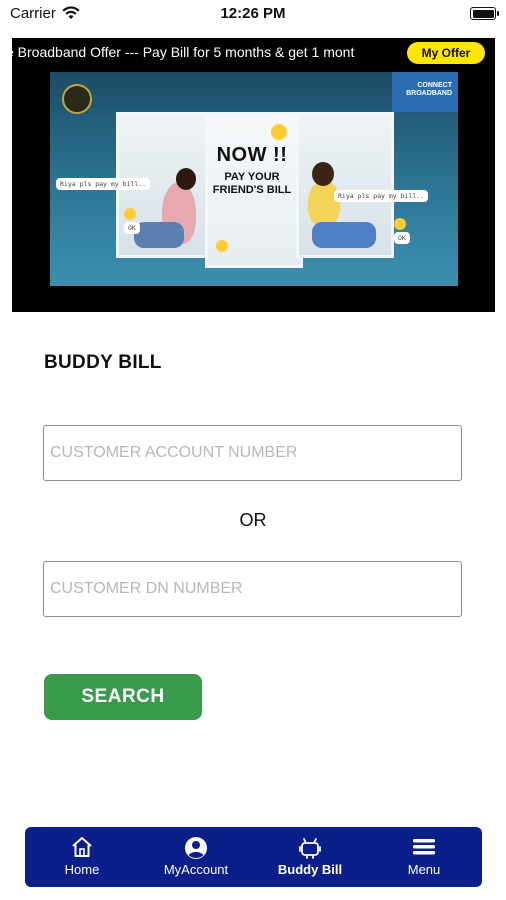 Image resolution: width=506 pixels, height=900 pixels. Describe the element at coordinates (222, 246) in the screenshot. I see `love-emoji-icon` at that location.